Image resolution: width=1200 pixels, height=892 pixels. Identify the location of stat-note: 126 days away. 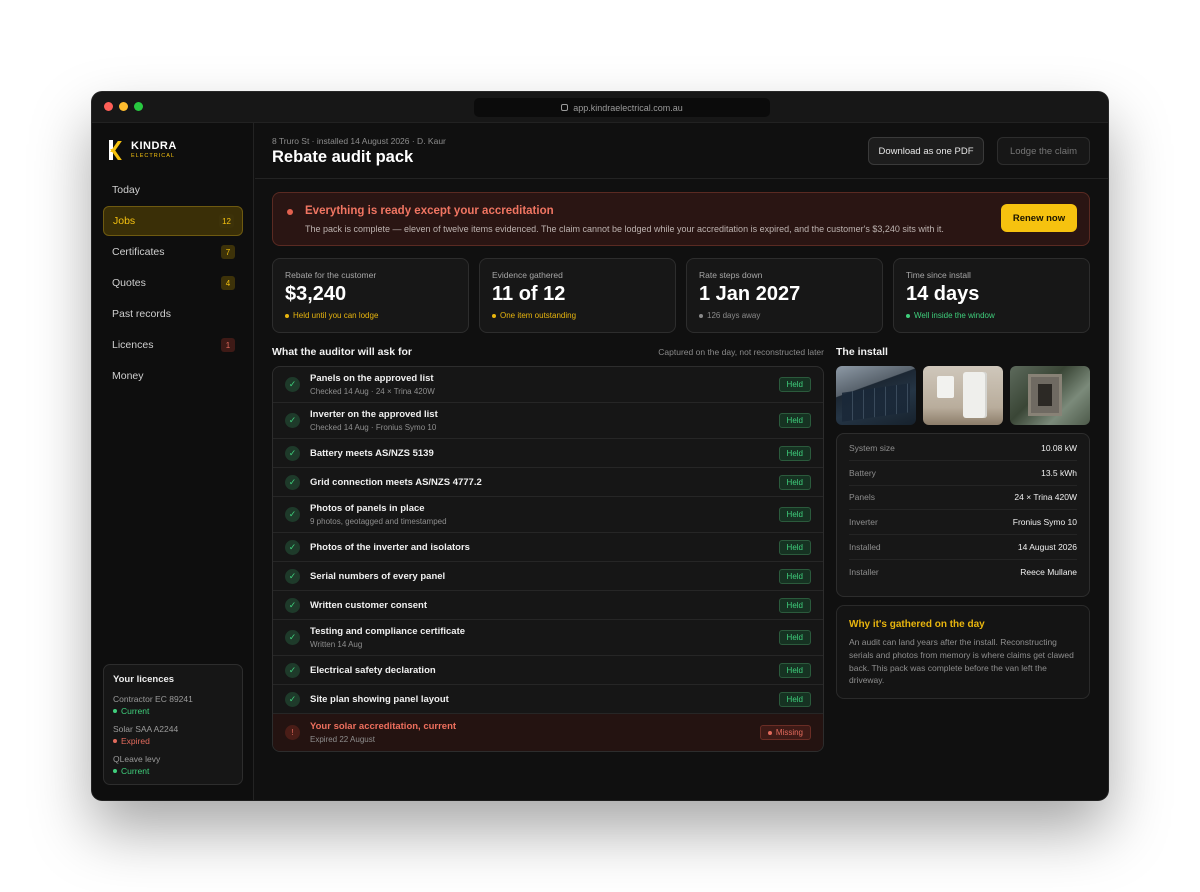
(784, 315).